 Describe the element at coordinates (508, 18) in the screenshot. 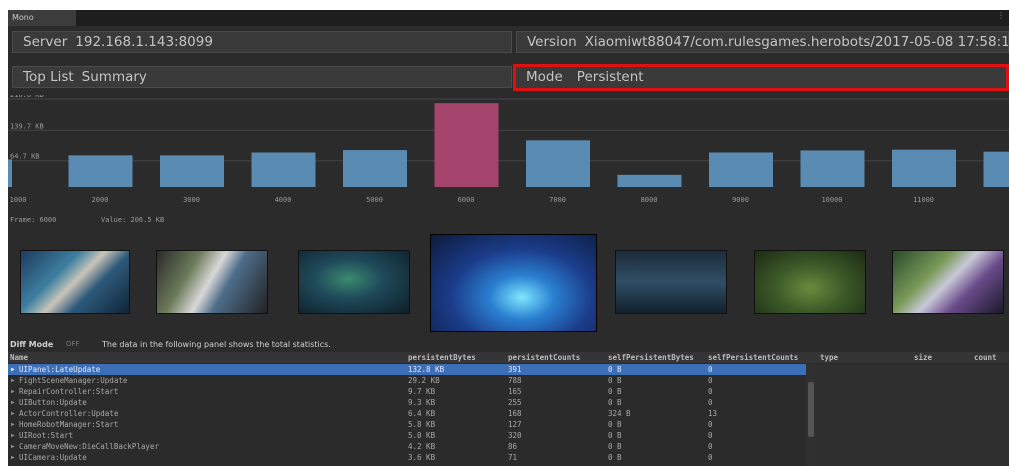

I see `tab-bar: Mono ⋮` at that location.